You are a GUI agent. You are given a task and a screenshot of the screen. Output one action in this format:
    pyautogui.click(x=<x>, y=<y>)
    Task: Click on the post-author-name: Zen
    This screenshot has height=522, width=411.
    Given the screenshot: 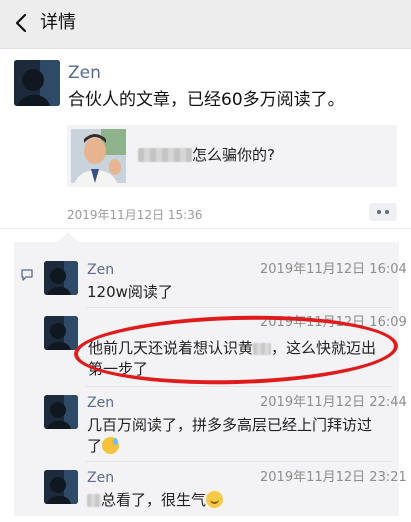 What is the action you would take?
    pyautogui.click(x=84, y=73)
    